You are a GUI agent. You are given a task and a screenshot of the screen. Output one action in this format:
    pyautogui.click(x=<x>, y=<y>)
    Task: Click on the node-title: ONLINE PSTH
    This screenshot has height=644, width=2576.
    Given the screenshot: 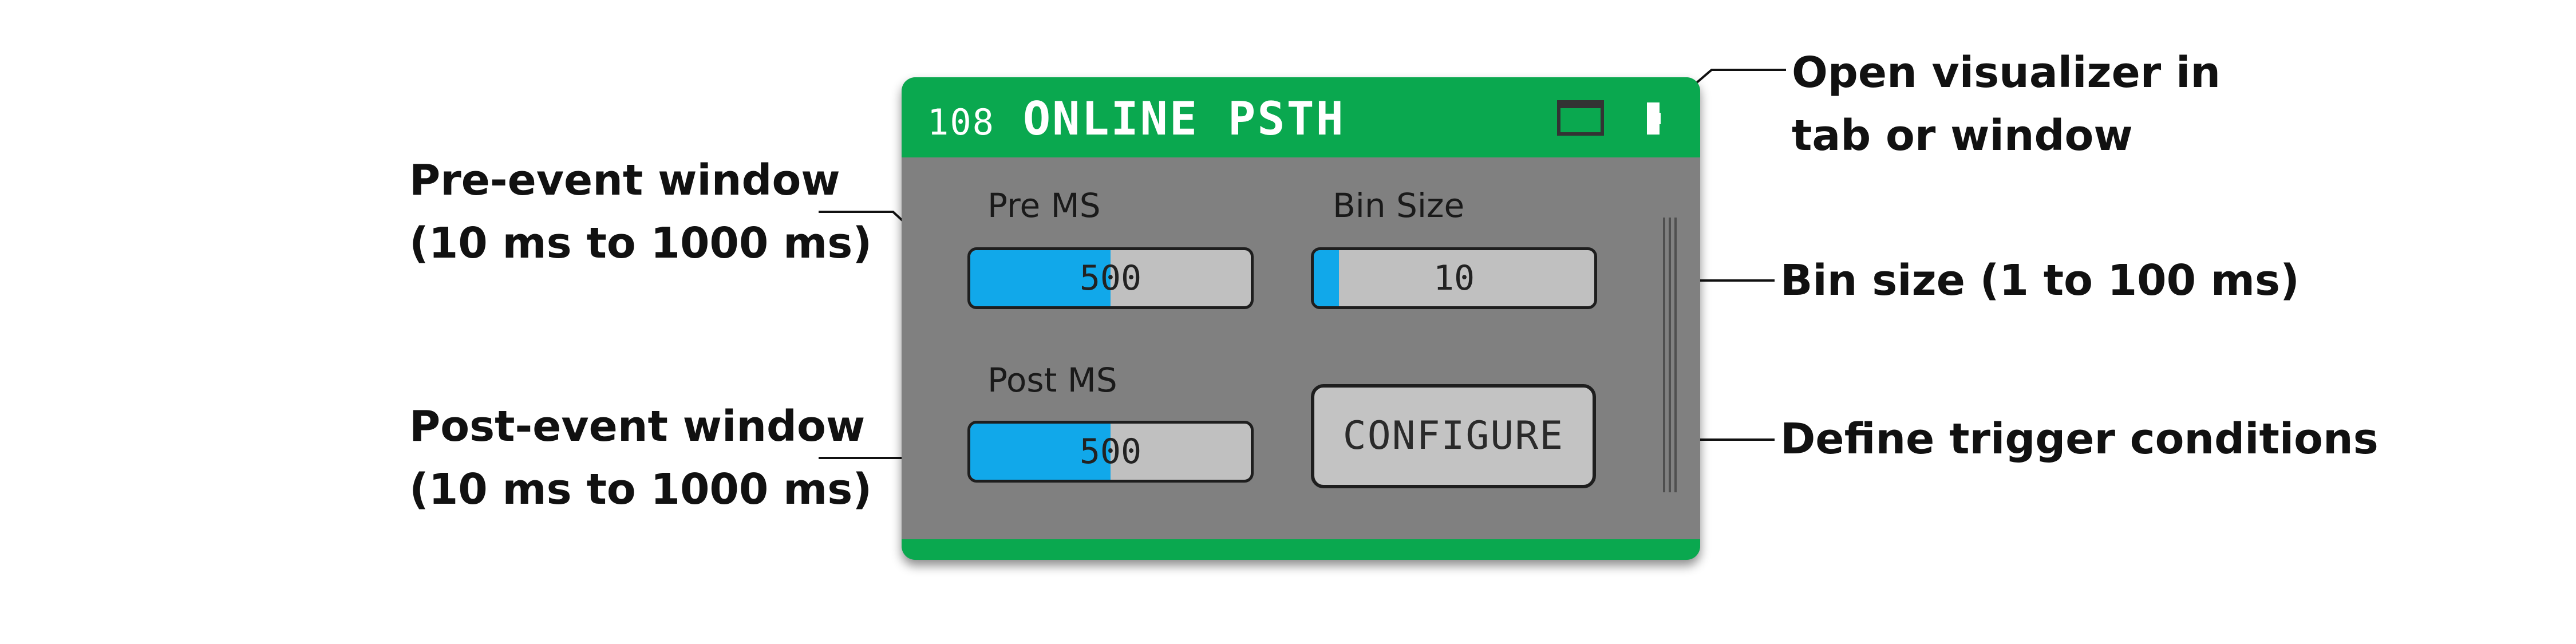 What is the action you would take?
    pyautogui.click(x=1184, y=118)
    